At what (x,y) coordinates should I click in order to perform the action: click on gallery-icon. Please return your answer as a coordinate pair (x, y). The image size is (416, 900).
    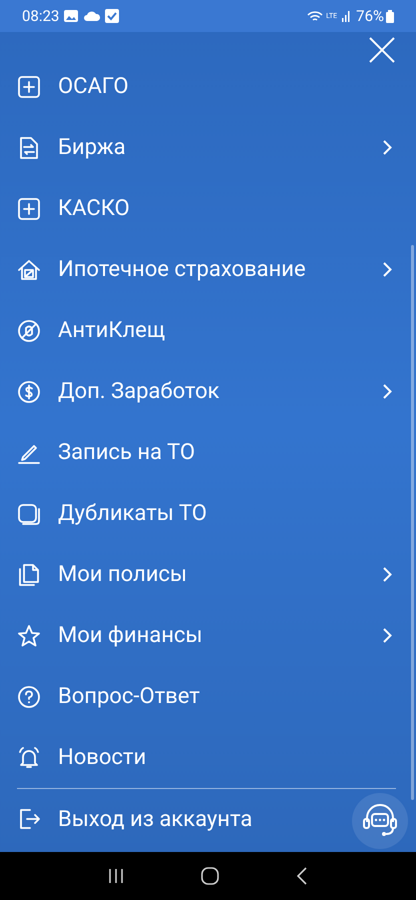
    Looking at the image, I should click on (71, 16).